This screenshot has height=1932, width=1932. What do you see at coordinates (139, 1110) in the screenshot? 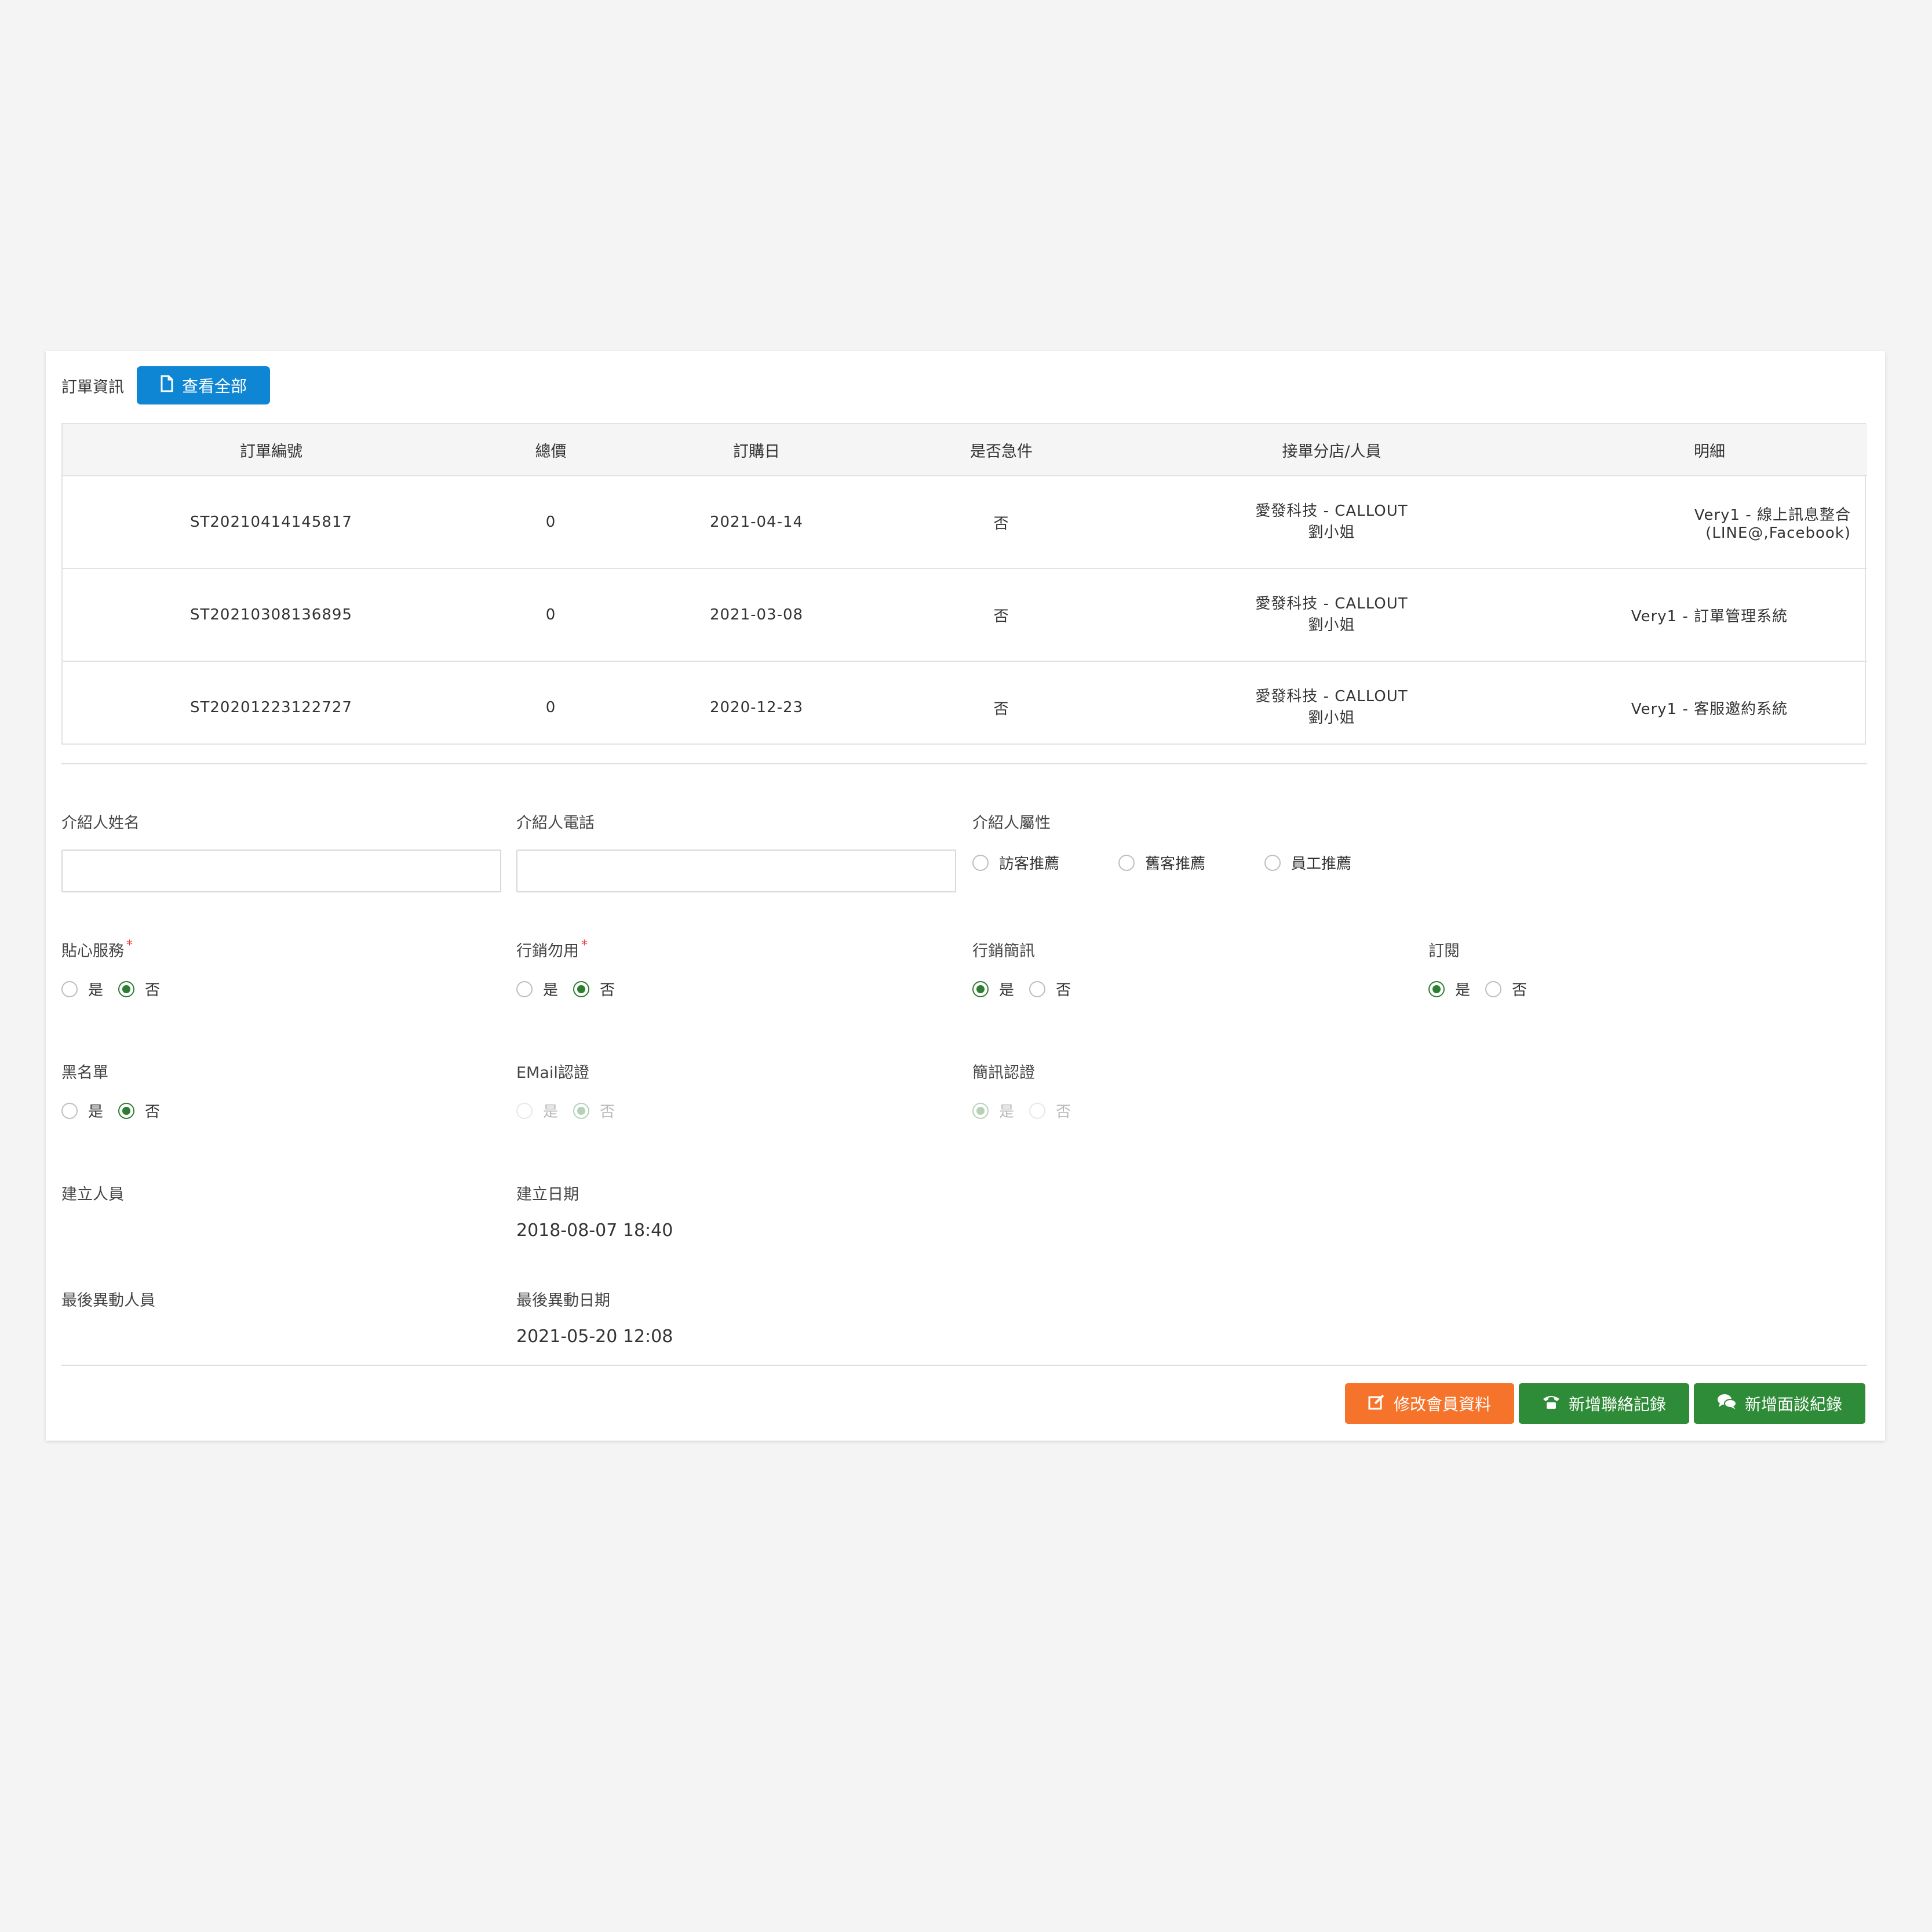
I see `blacklist-no: 否` at bounding box center [139, 1110].